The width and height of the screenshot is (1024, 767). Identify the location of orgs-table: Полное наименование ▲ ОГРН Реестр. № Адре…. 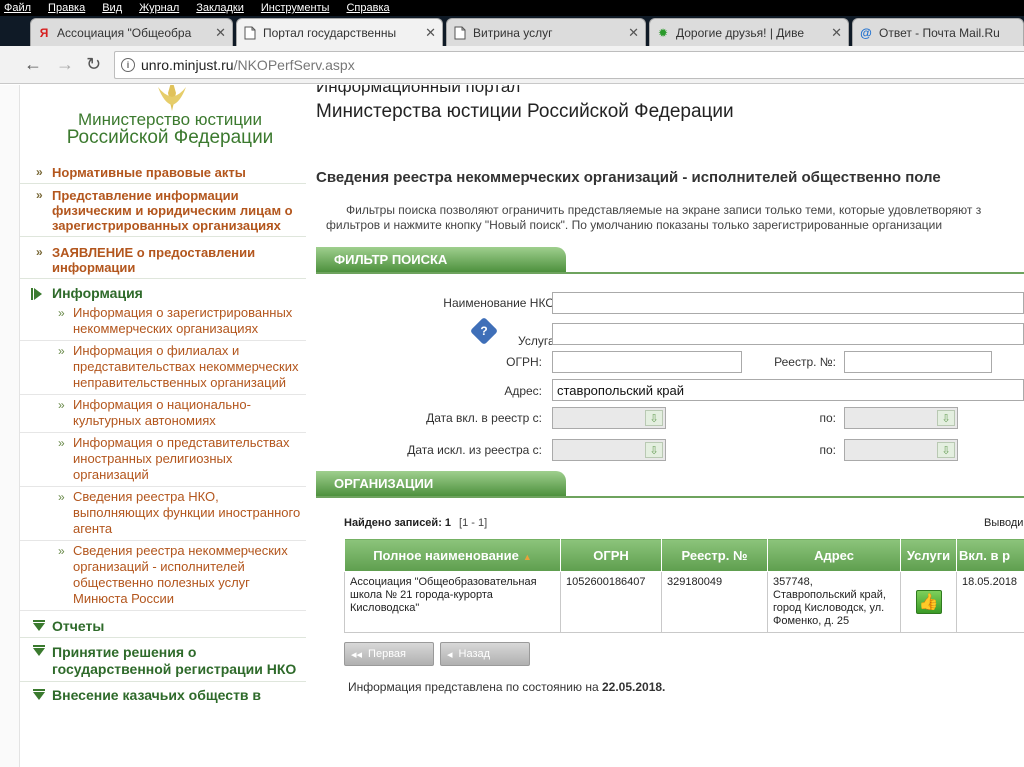
(684, 585).